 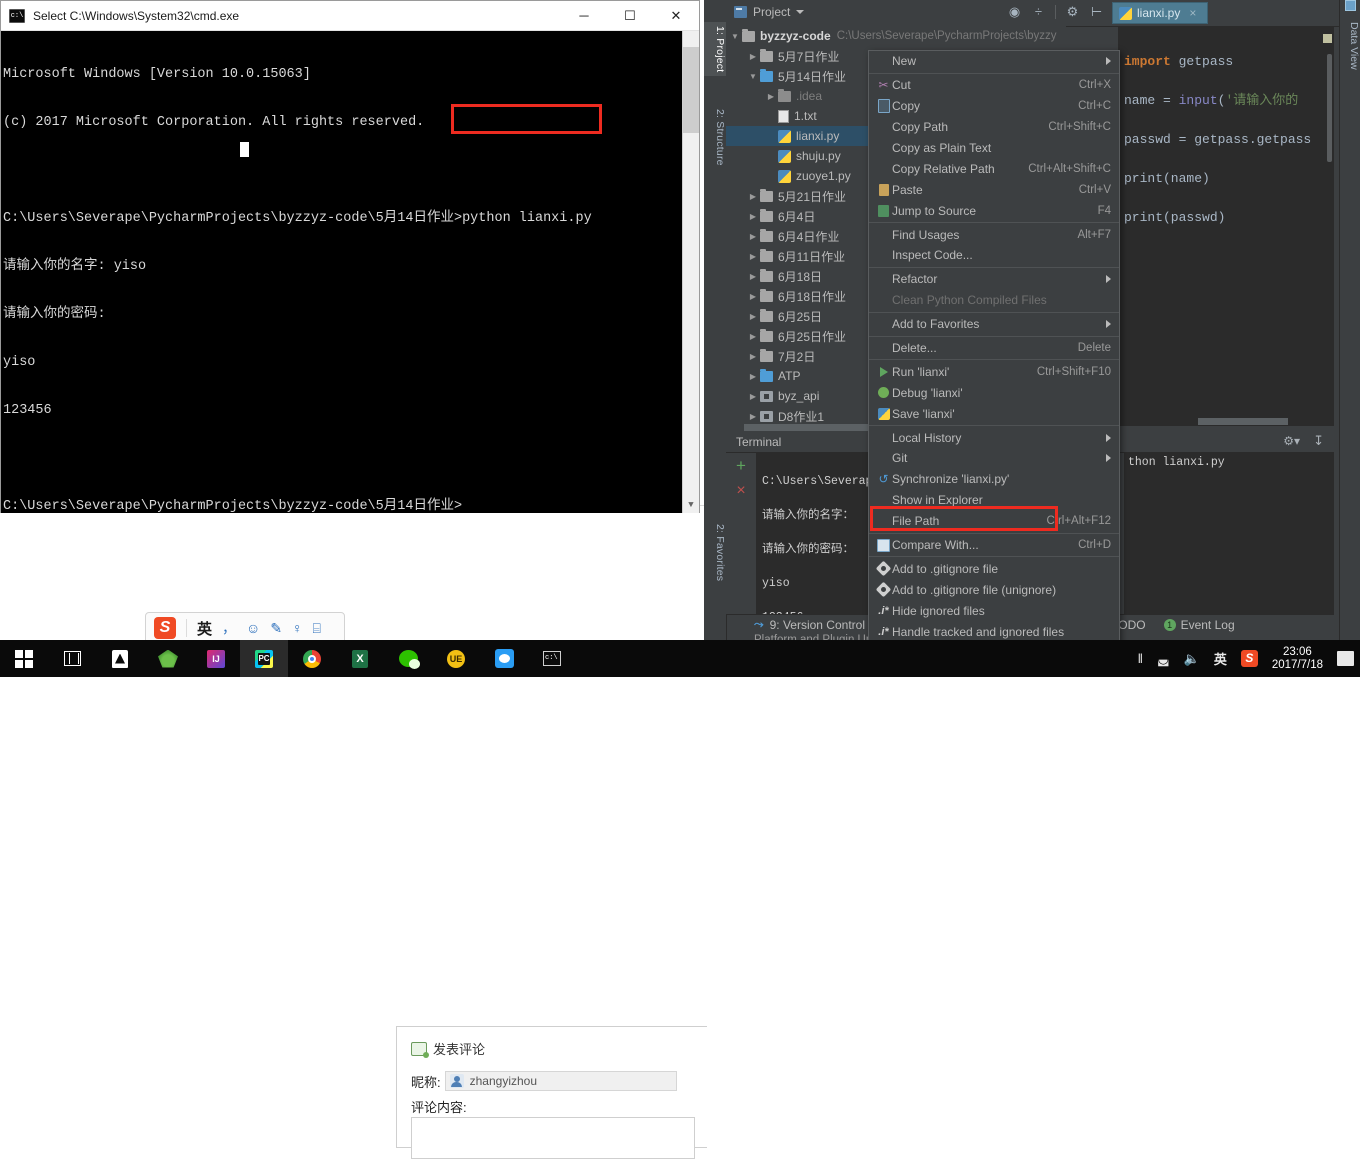 I want to click on menu-item-show-in-explorer: Show in Explorer, so click(x=994, y=500).